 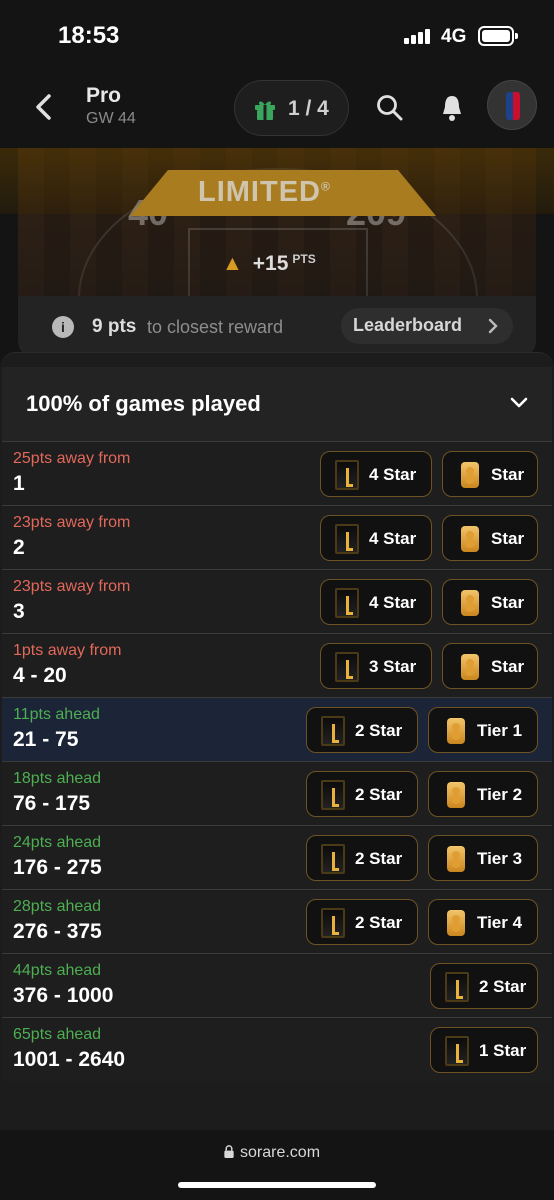 What do you see at coordinates (277, 1165) in the screenshot?
I see `browser-bar: sorare.com` at bounding box center [277, 1165].